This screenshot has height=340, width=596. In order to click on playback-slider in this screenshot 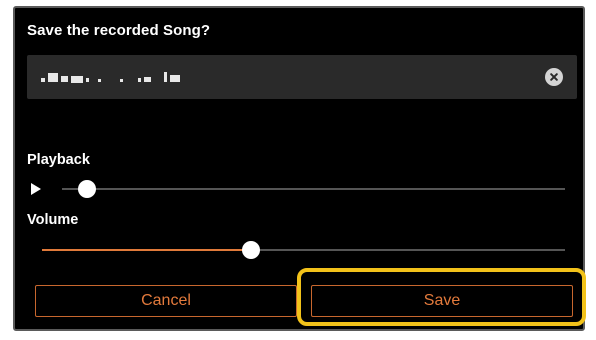, I will do `click(313, 189)`.